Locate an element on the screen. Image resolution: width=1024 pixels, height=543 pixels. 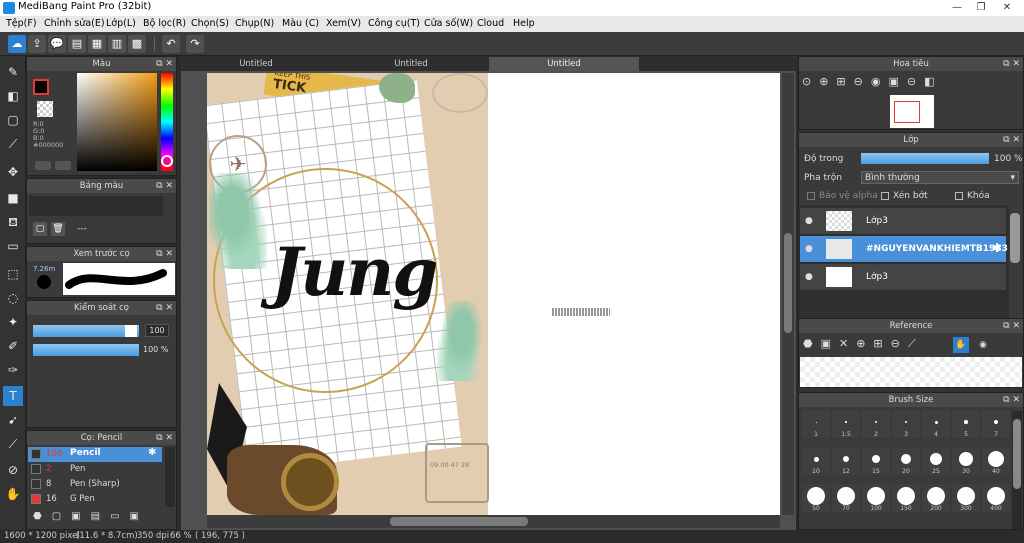
select-eraser-tool-icon: ✑ is located at coordinates (13, 370).